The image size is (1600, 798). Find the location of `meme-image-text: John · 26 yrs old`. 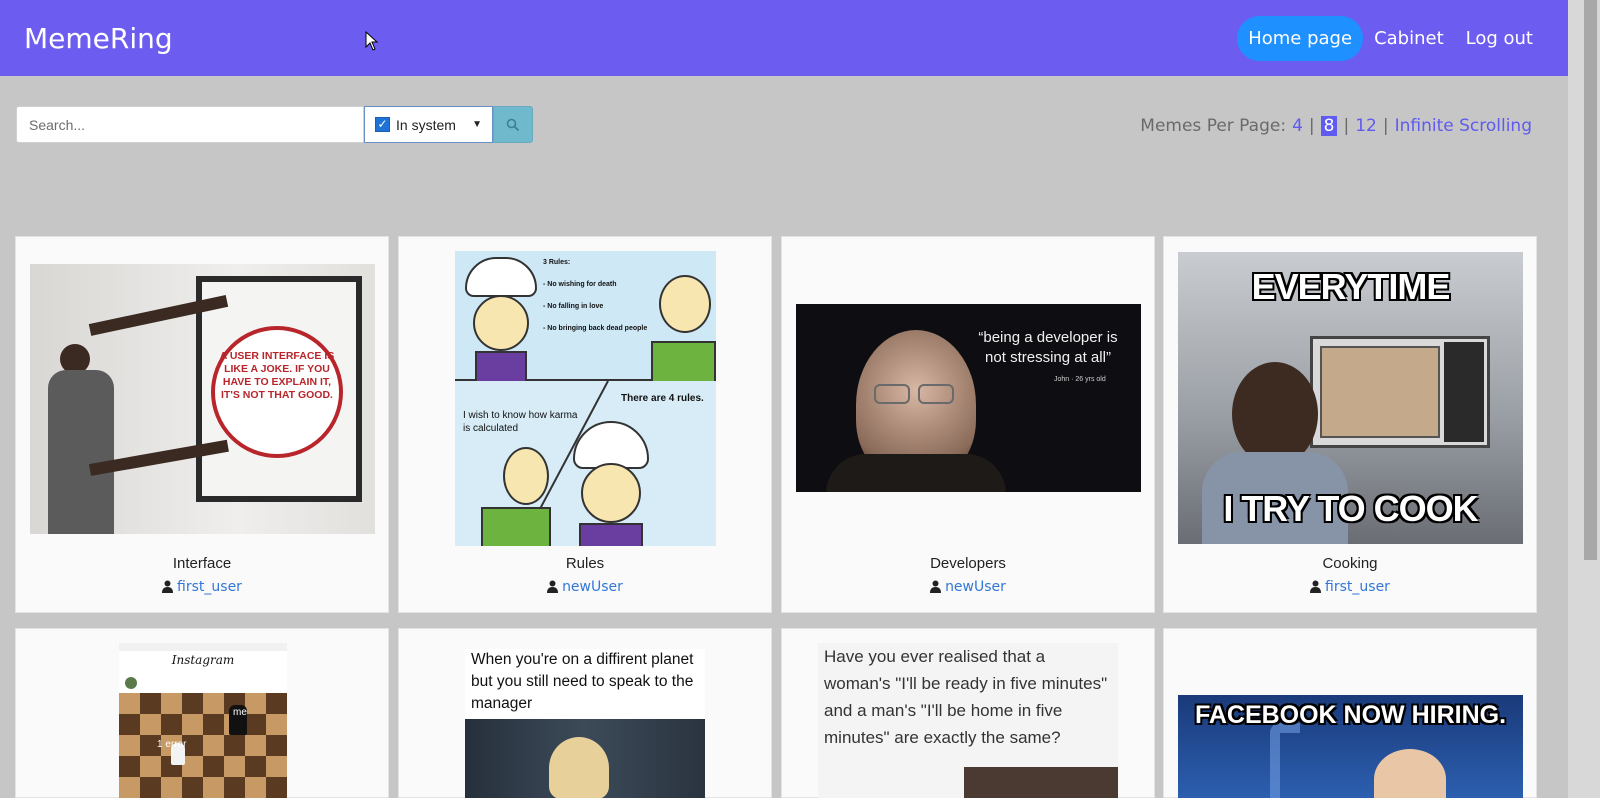

meme-image-text: John · 26 yrs old is located at coordinates (1080, 379).